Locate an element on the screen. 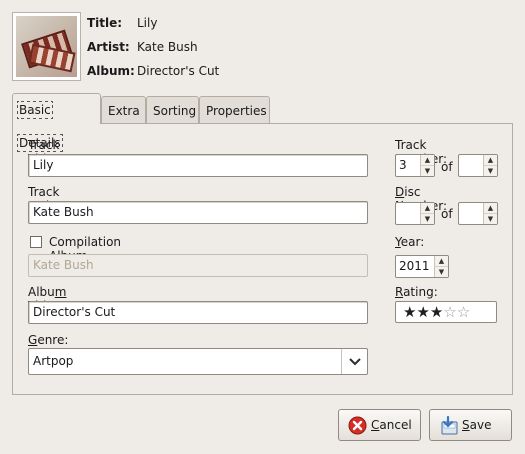 The width and height of the screenshot is (525, 454). year-arrows: ▲ ▼ is located at coordinates (441, 266).